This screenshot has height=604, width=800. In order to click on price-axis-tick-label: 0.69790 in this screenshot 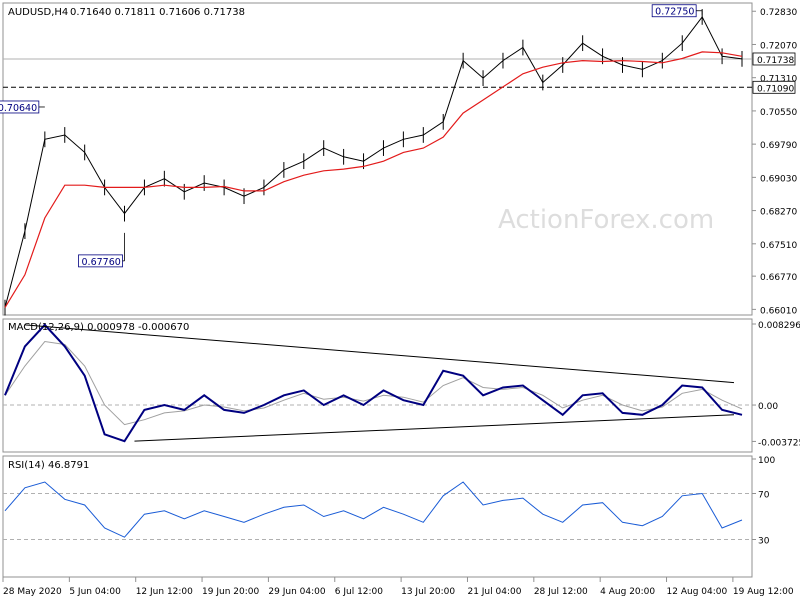, I will do `click(778, 146)`.